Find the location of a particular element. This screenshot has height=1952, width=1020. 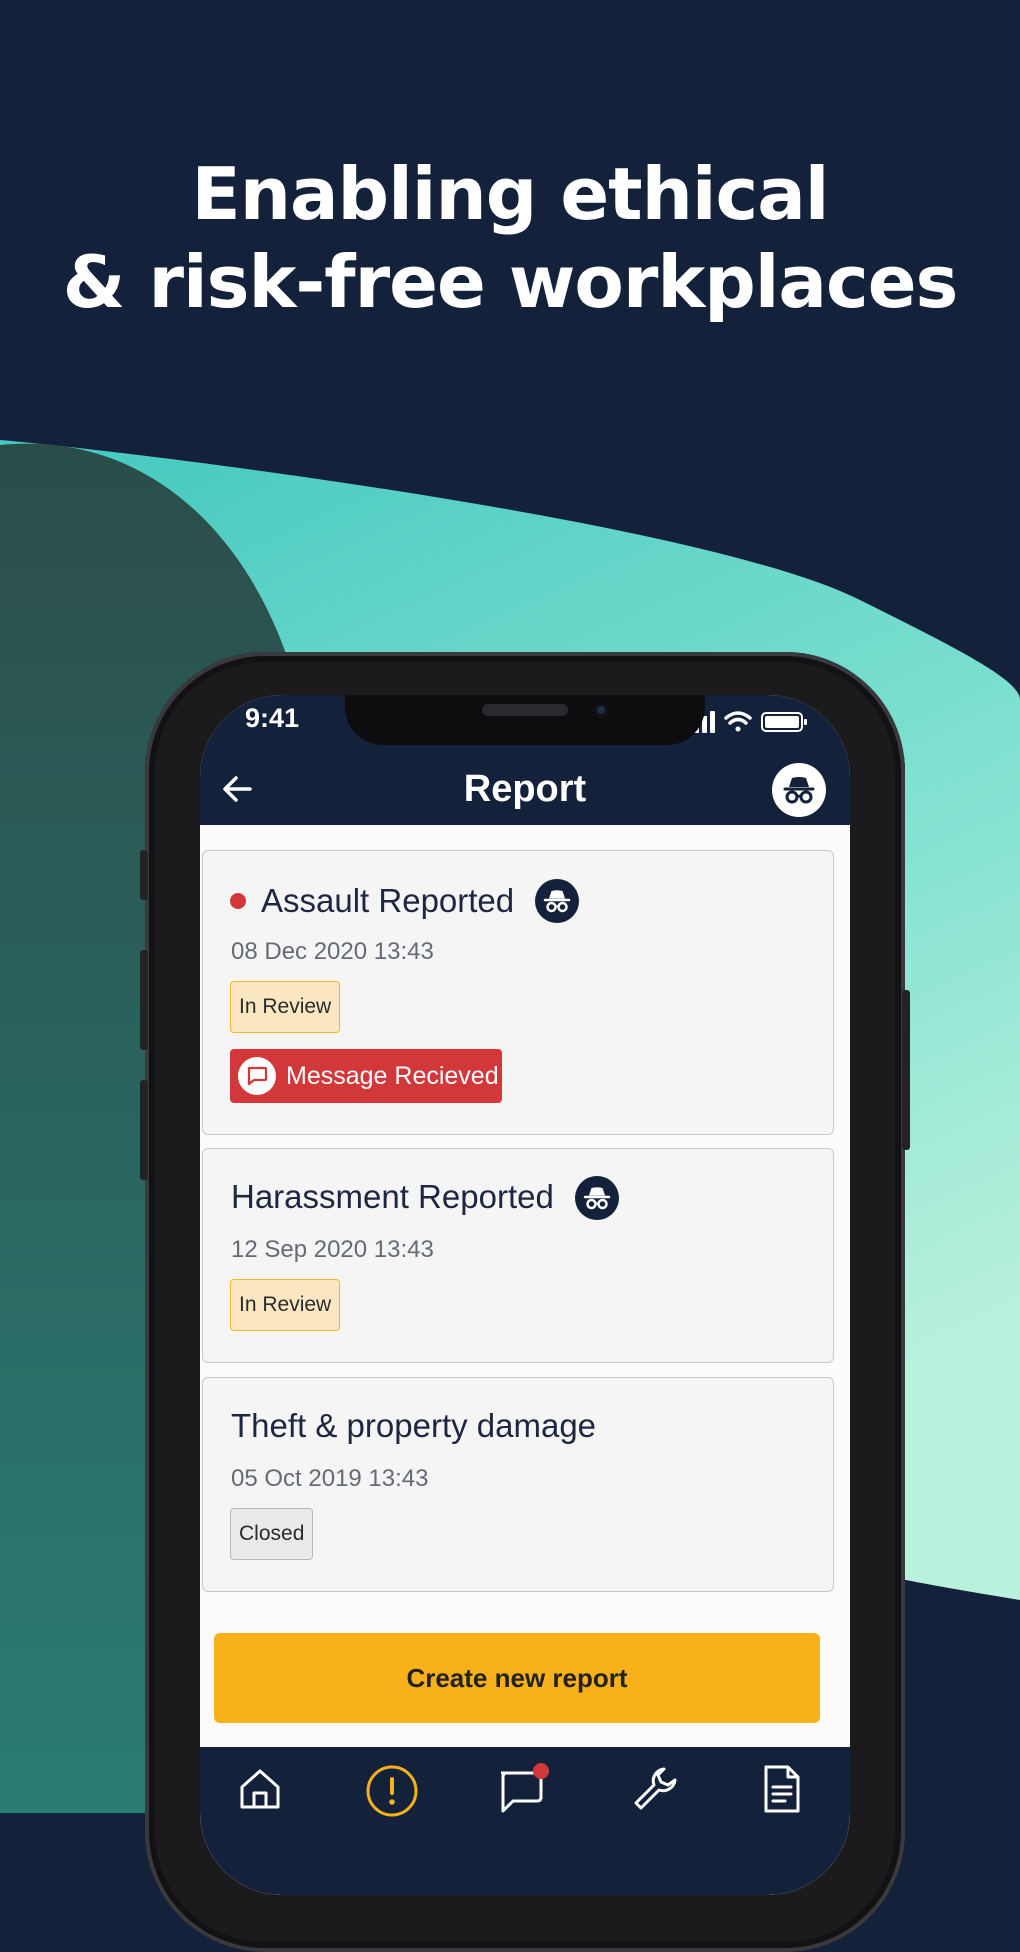

status-badge: Closed is located at coordinates (272, 1534).